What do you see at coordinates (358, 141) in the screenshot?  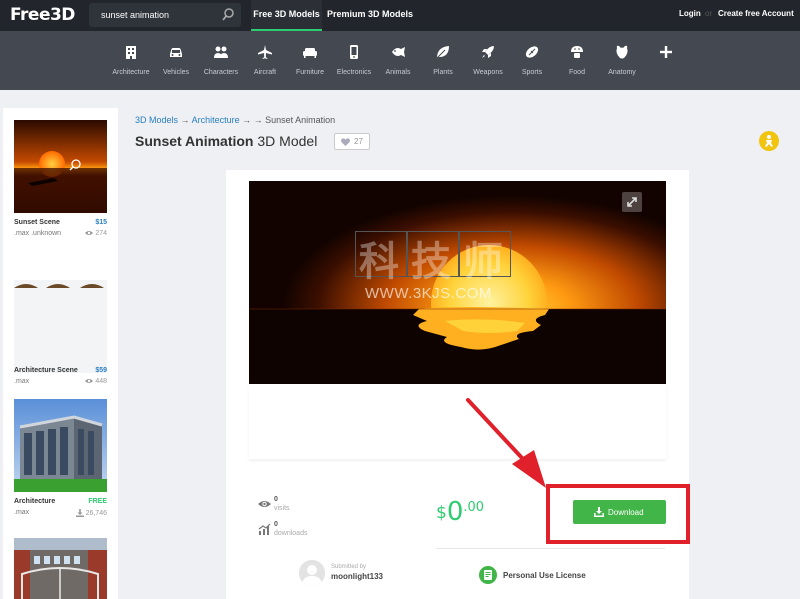 I see `like-count: 27` at bounding box center [358, 141].